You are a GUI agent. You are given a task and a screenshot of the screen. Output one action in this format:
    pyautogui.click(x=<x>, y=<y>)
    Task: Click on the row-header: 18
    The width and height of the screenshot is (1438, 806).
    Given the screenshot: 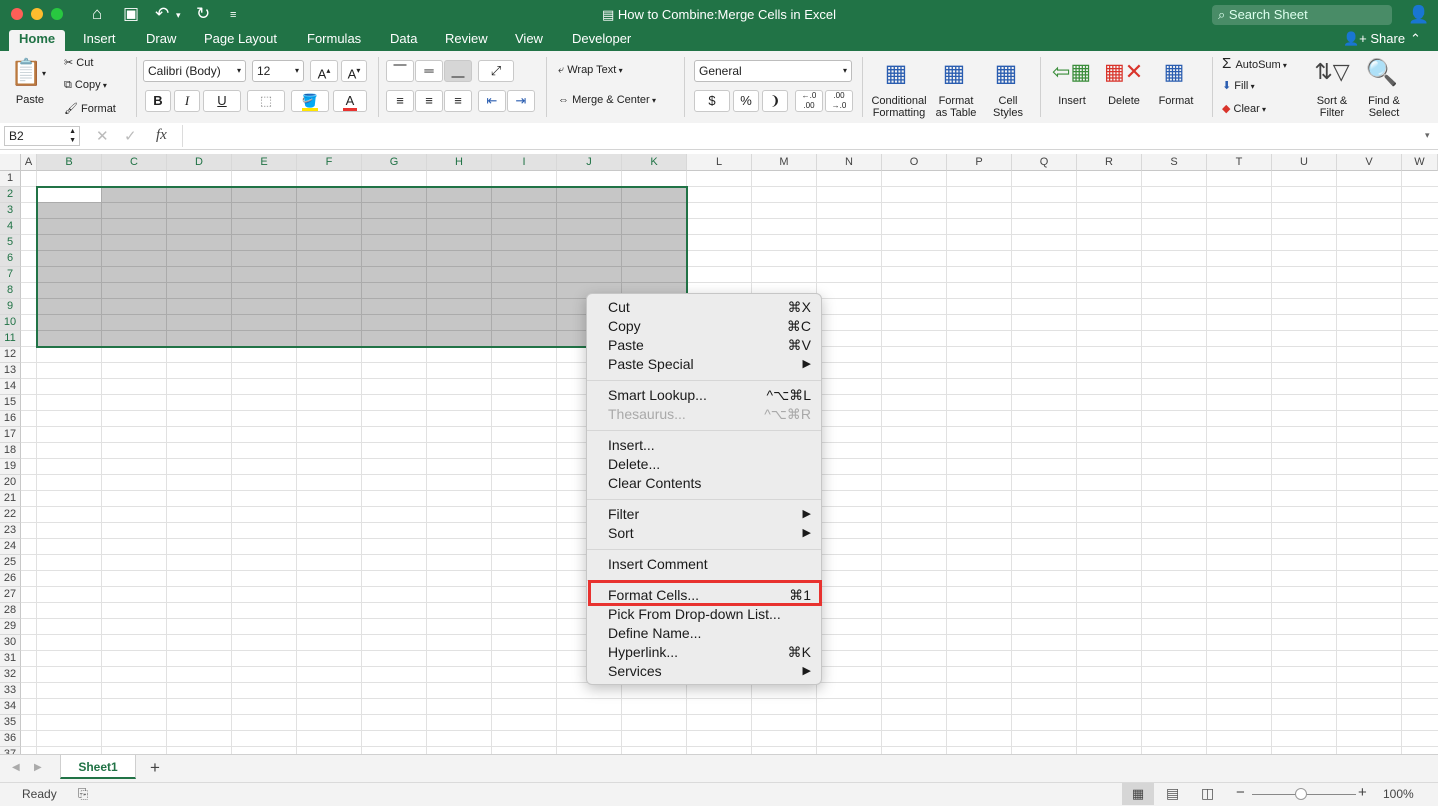 What is the action you would take?
    pyautogui.click(x=10, y=451)
    